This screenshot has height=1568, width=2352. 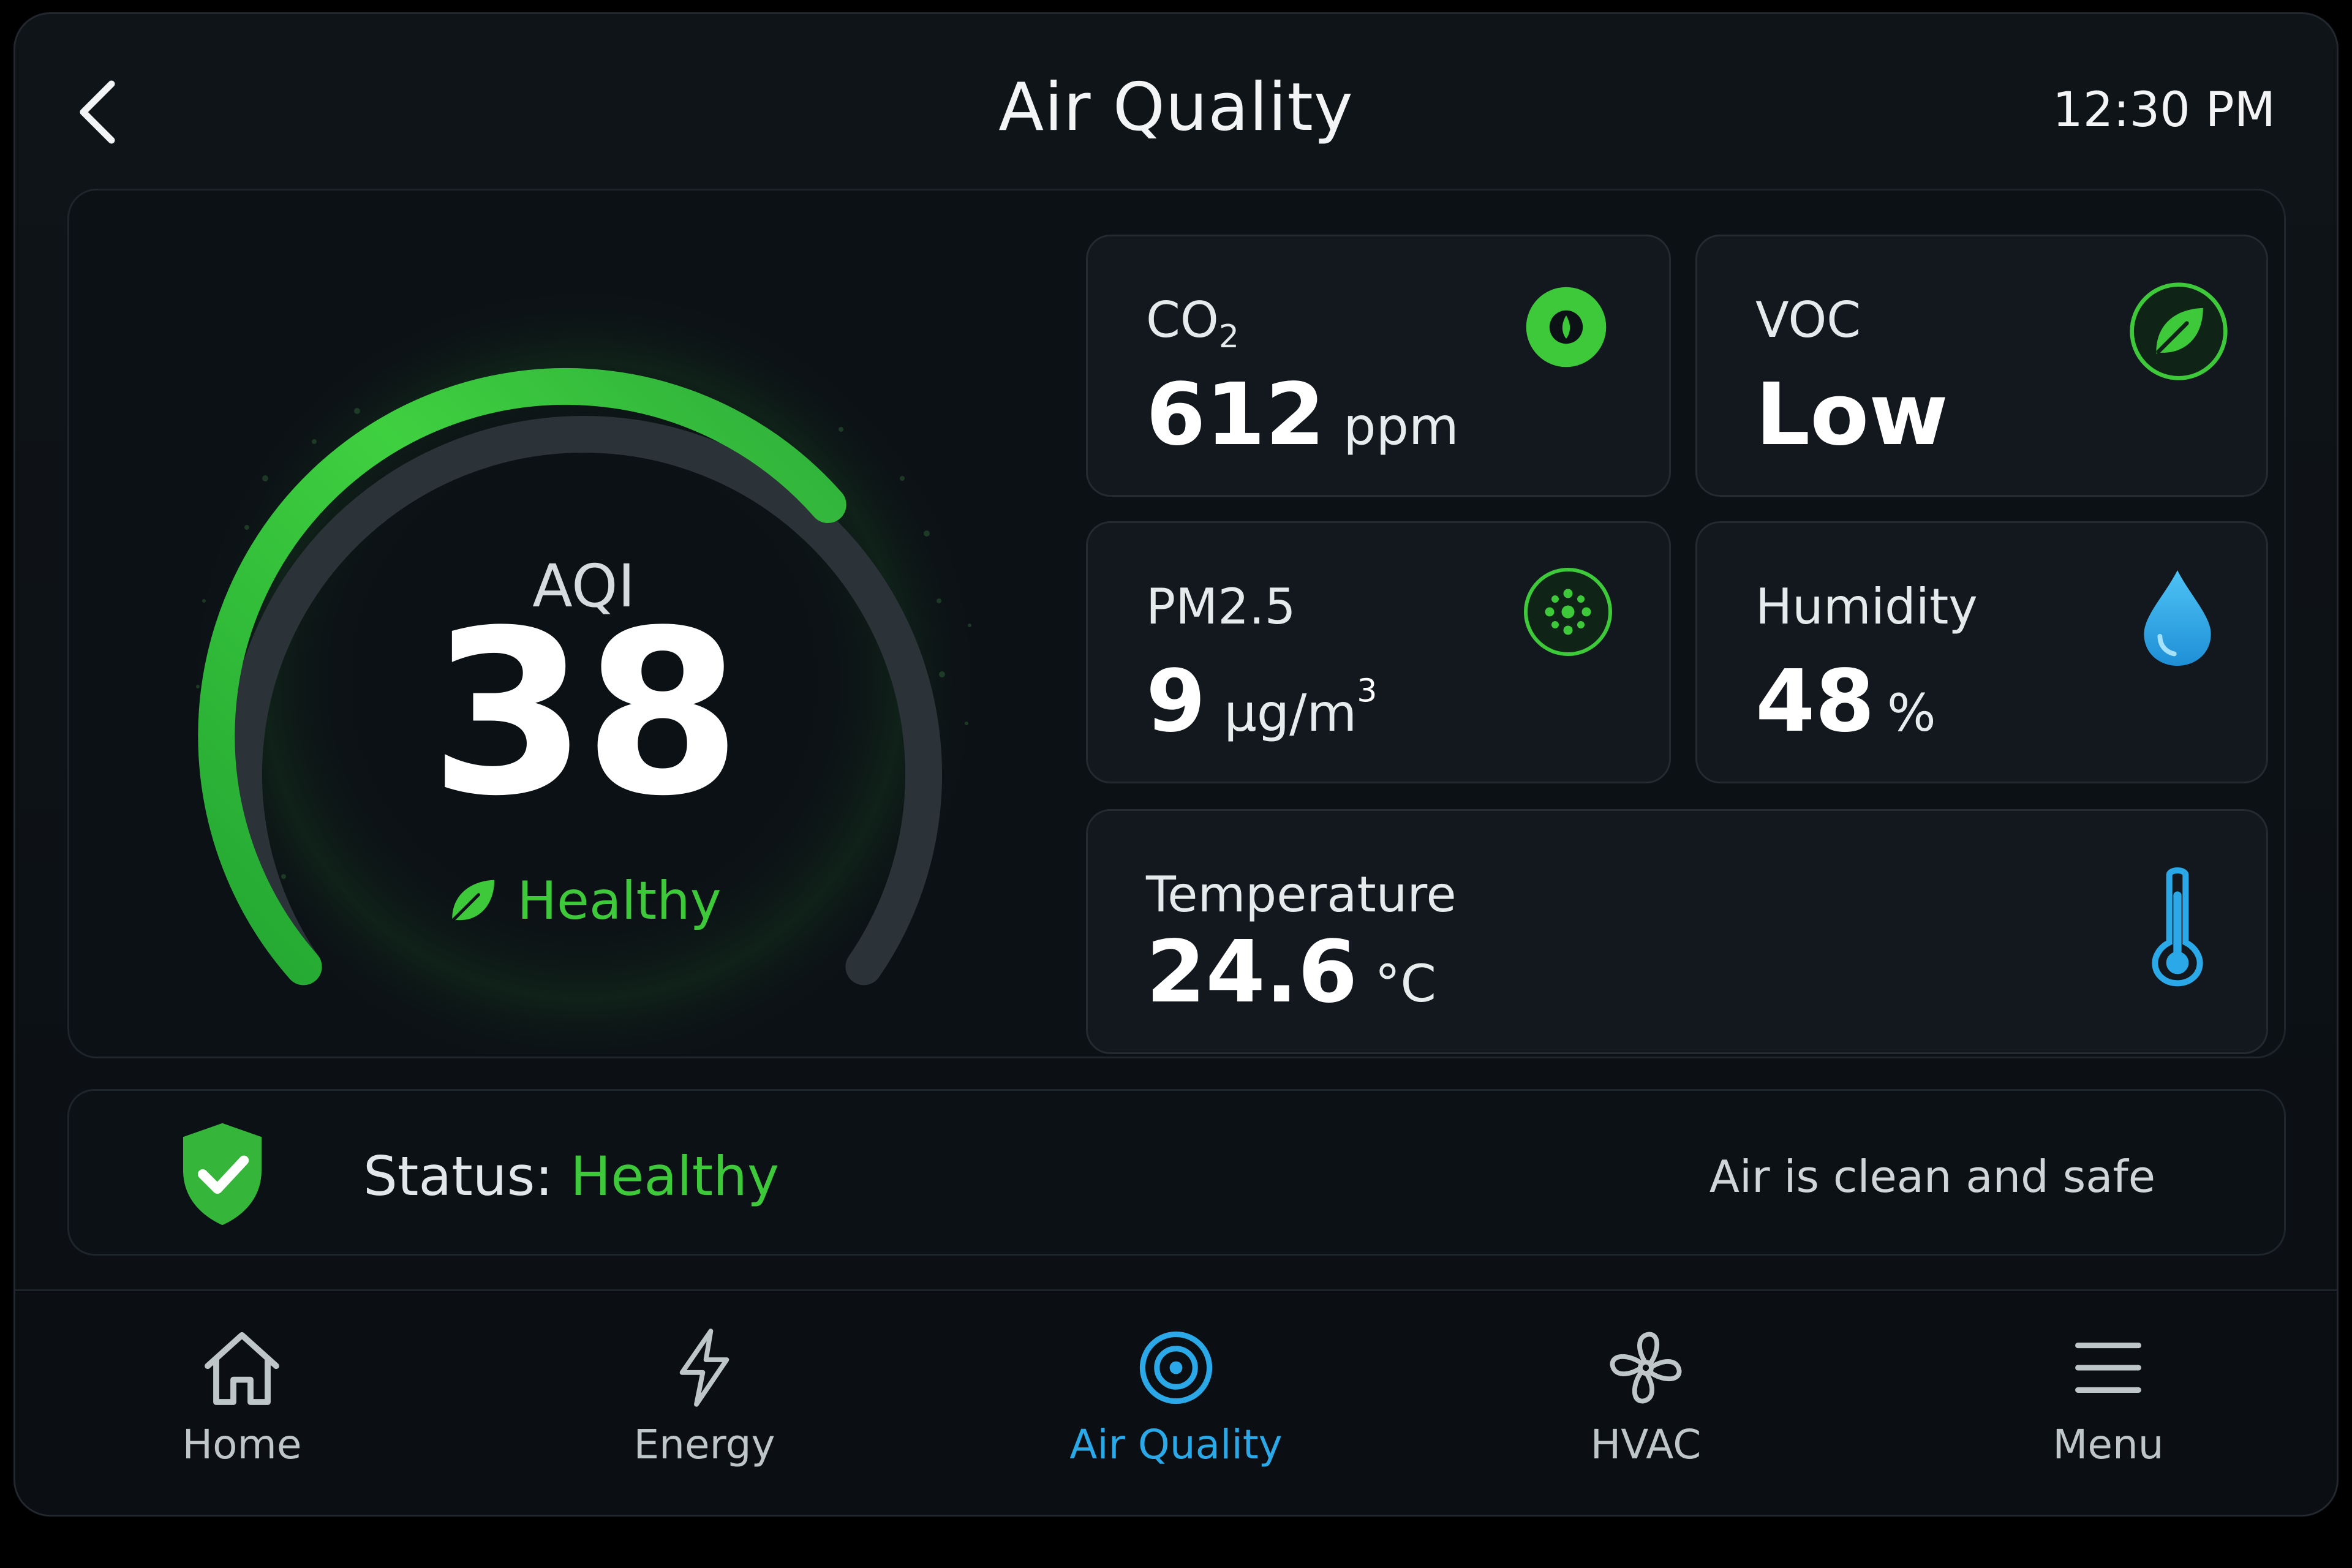 What do you see at coordinates (1176, 107) in the screenshot?
I see `page-title: Air Quality` at bounding box center [1176, 107].